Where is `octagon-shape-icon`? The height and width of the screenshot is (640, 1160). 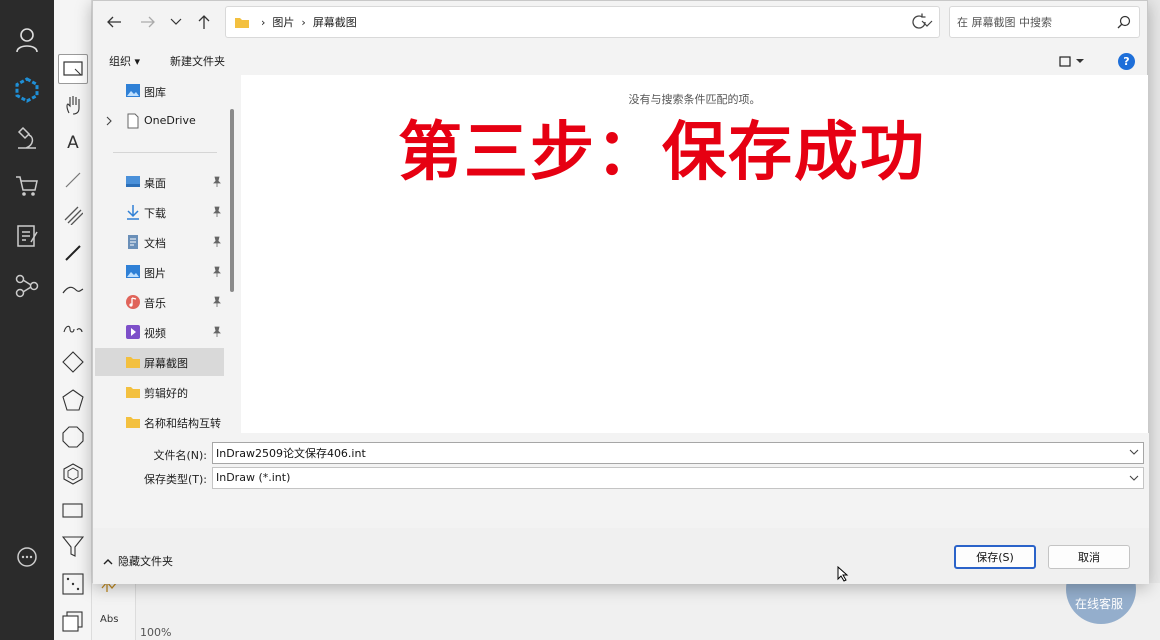 octagon-shape-icon is located at coordinates (73, 437).